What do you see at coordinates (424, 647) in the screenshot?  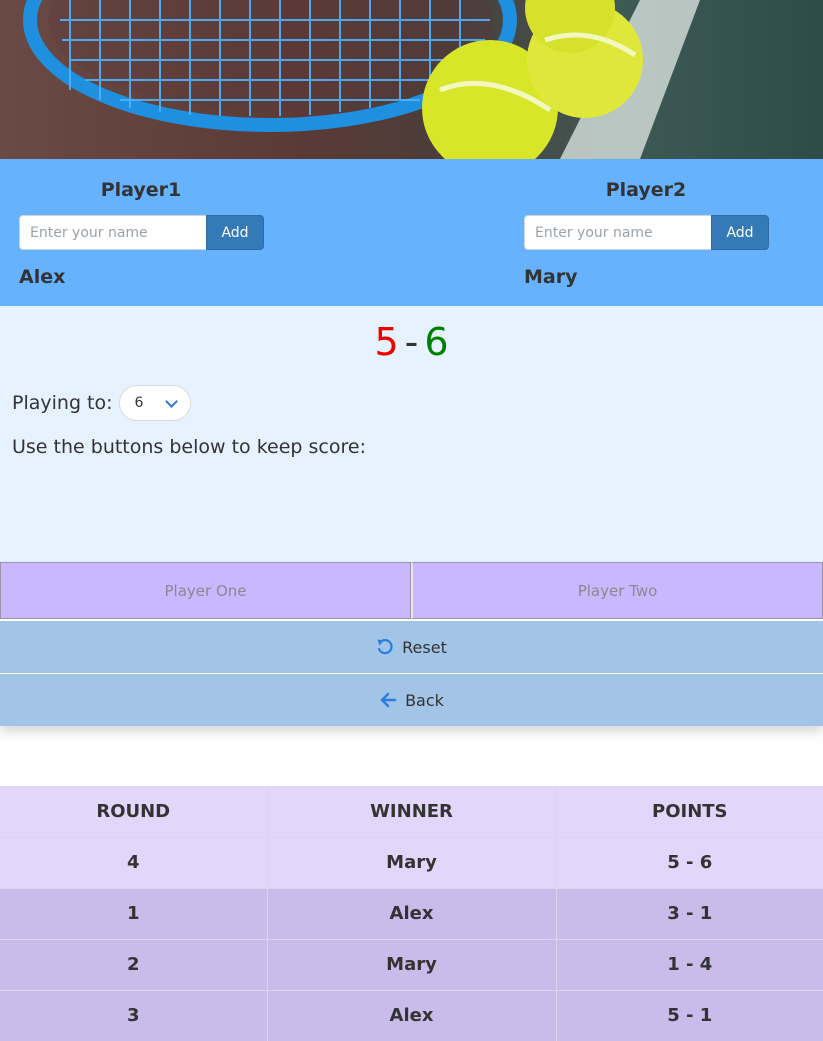 I see `reset-label: Reset` at bounding box center [424, 647].